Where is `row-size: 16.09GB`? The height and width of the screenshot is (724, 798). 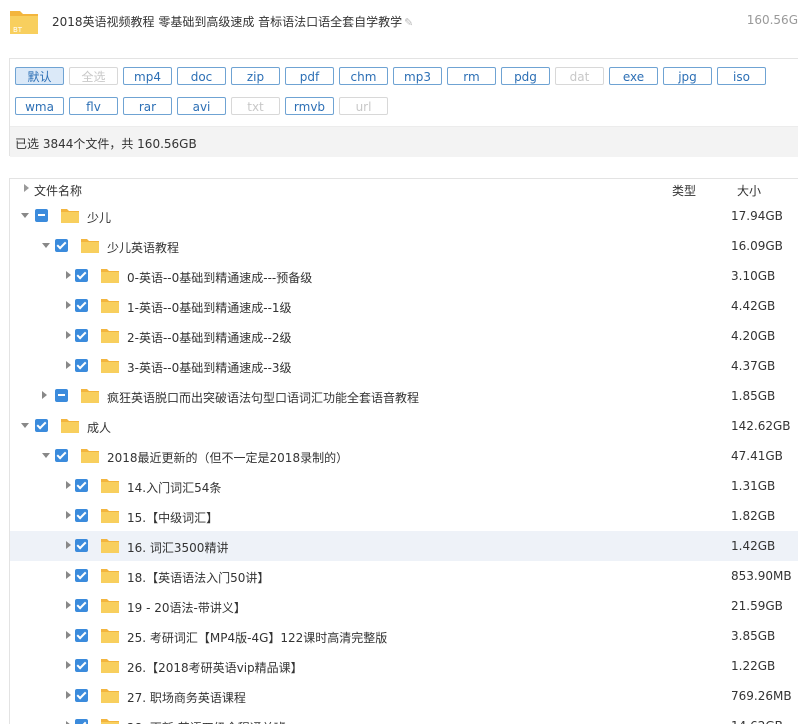 row-size: 16.09GB is located at coordinates (757, 246).